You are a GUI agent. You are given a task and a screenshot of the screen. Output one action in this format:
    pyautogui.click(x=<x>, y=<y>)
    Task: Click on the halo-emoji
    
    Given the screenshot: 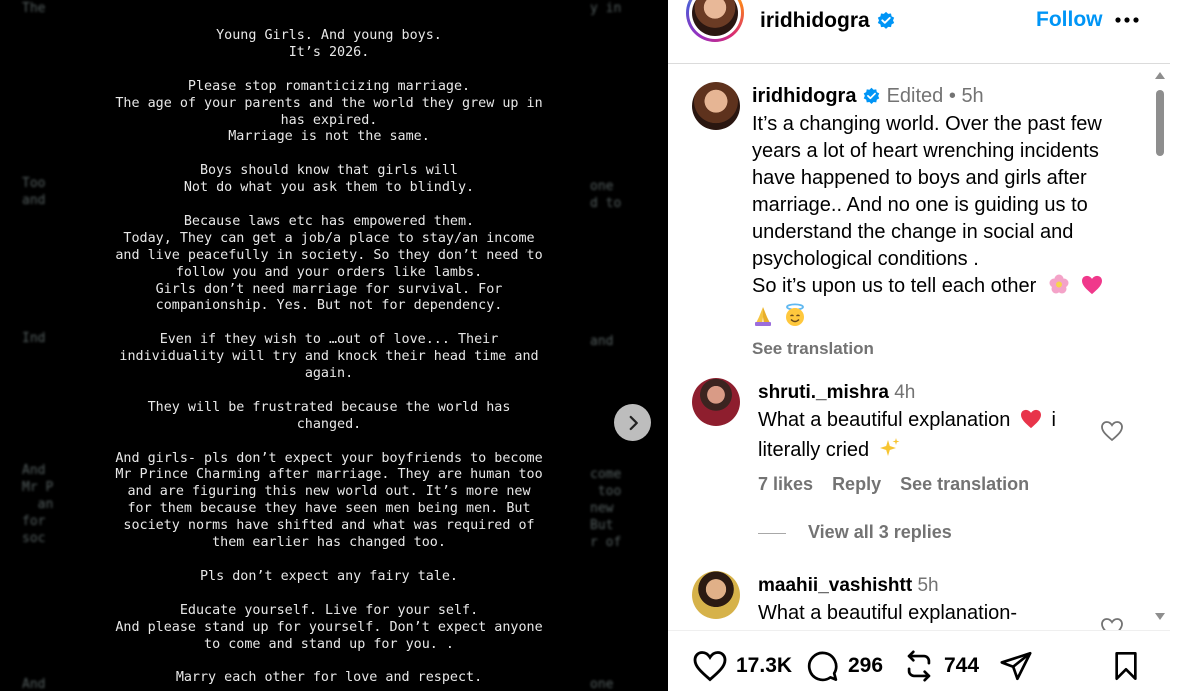 What is the action you would take?
    pyautogui.click(x=795, y=319)
    